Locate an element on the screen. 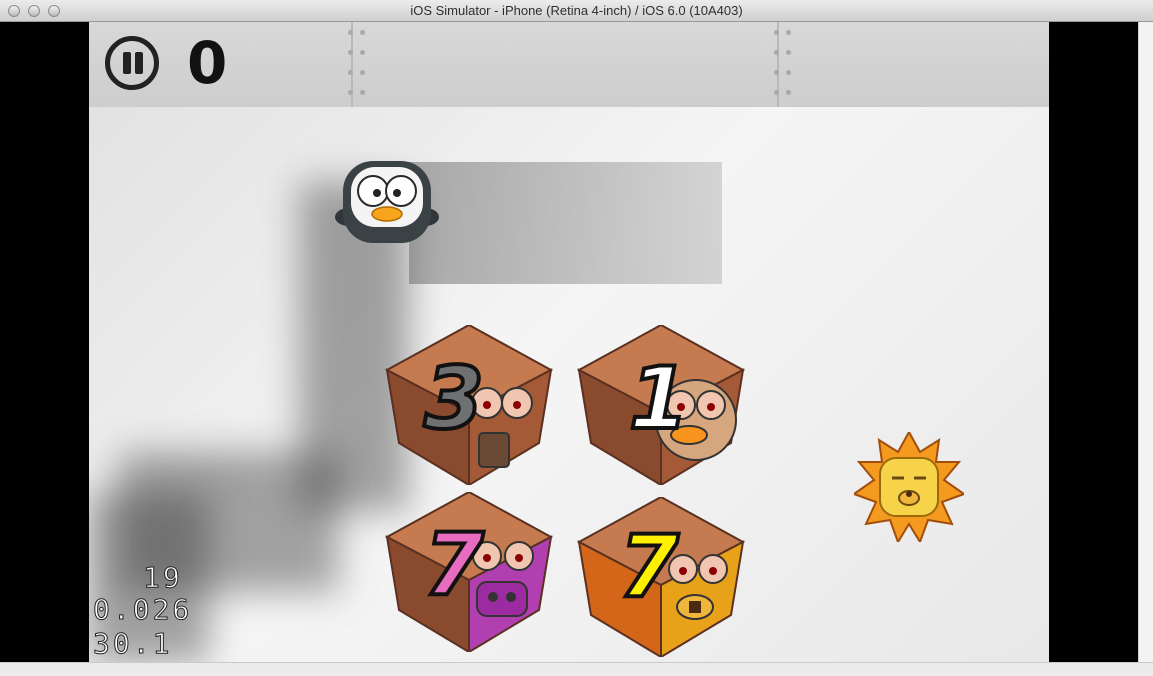 The image size is (1153, 676). debug-line-2: 0.026 is located at coordinates (142, 609).